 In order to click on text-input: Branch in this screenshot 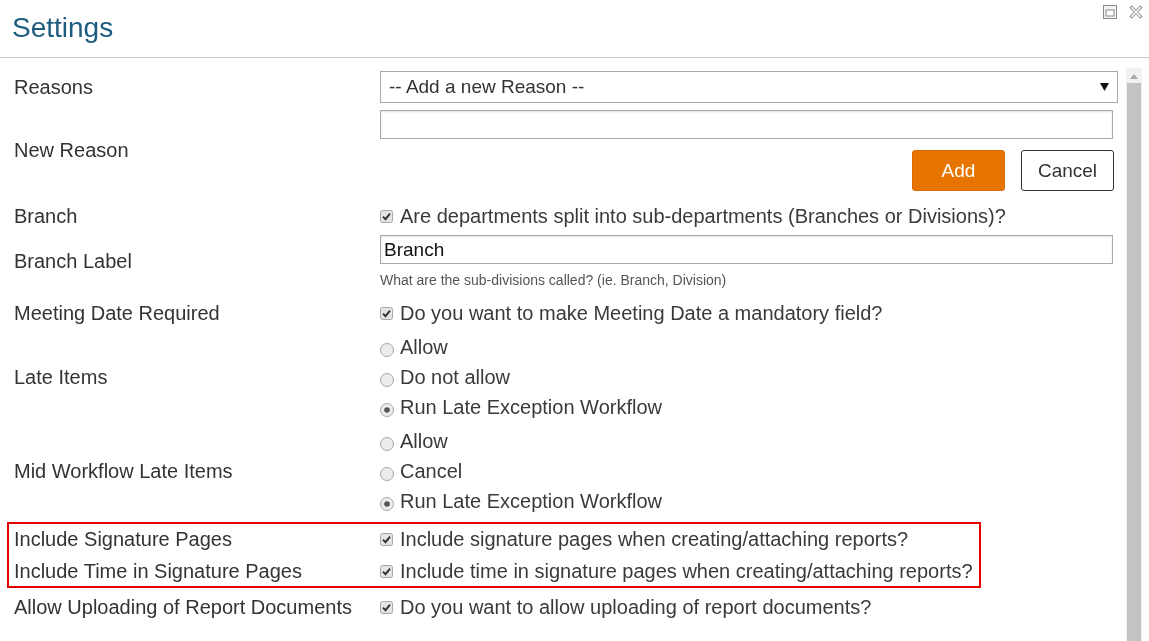, I will do `click(746, 249)`.